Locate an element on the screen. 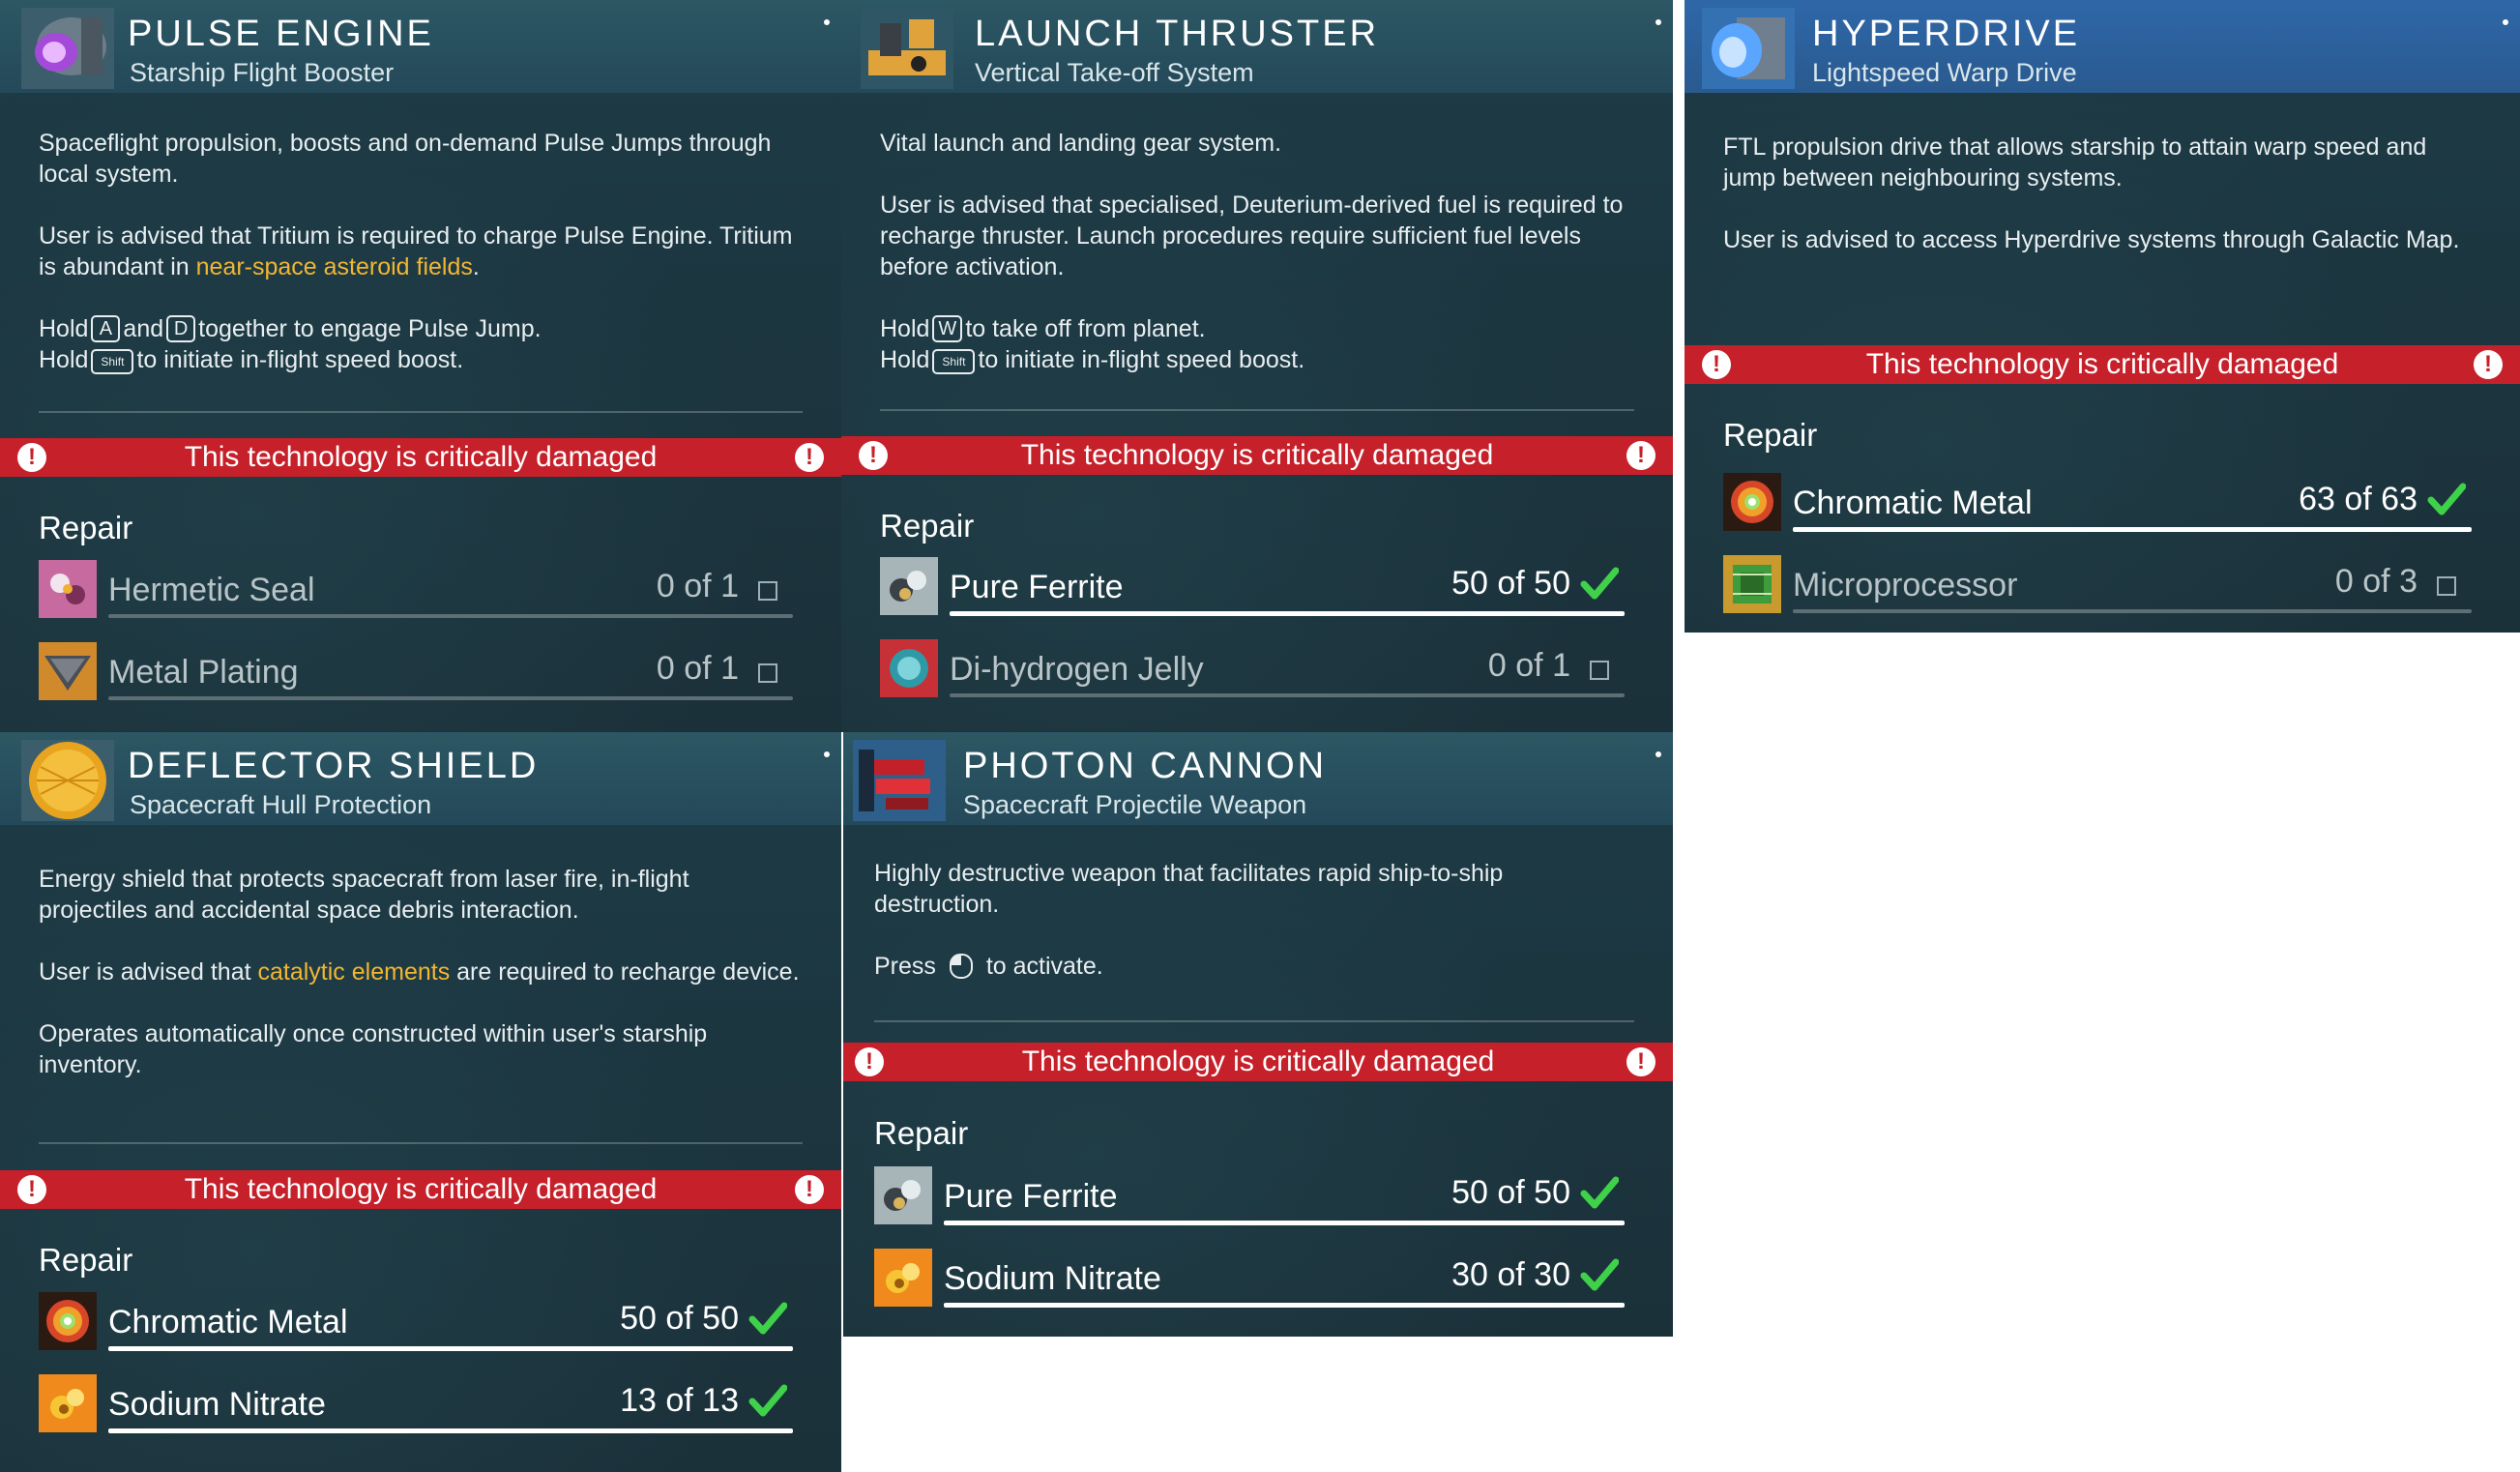  panel-subtitle: Spacecraft Hull Protection is located at coordinates (281, 804).